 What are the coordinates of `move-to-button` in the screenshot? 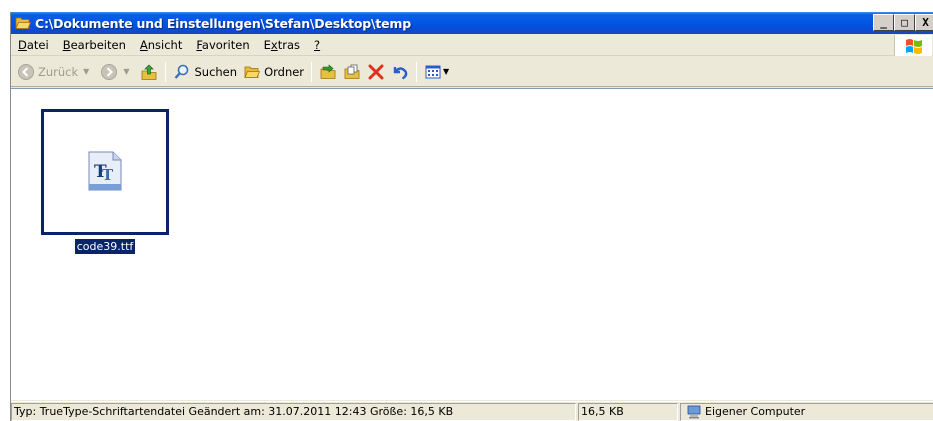 It's located at (328, 72).